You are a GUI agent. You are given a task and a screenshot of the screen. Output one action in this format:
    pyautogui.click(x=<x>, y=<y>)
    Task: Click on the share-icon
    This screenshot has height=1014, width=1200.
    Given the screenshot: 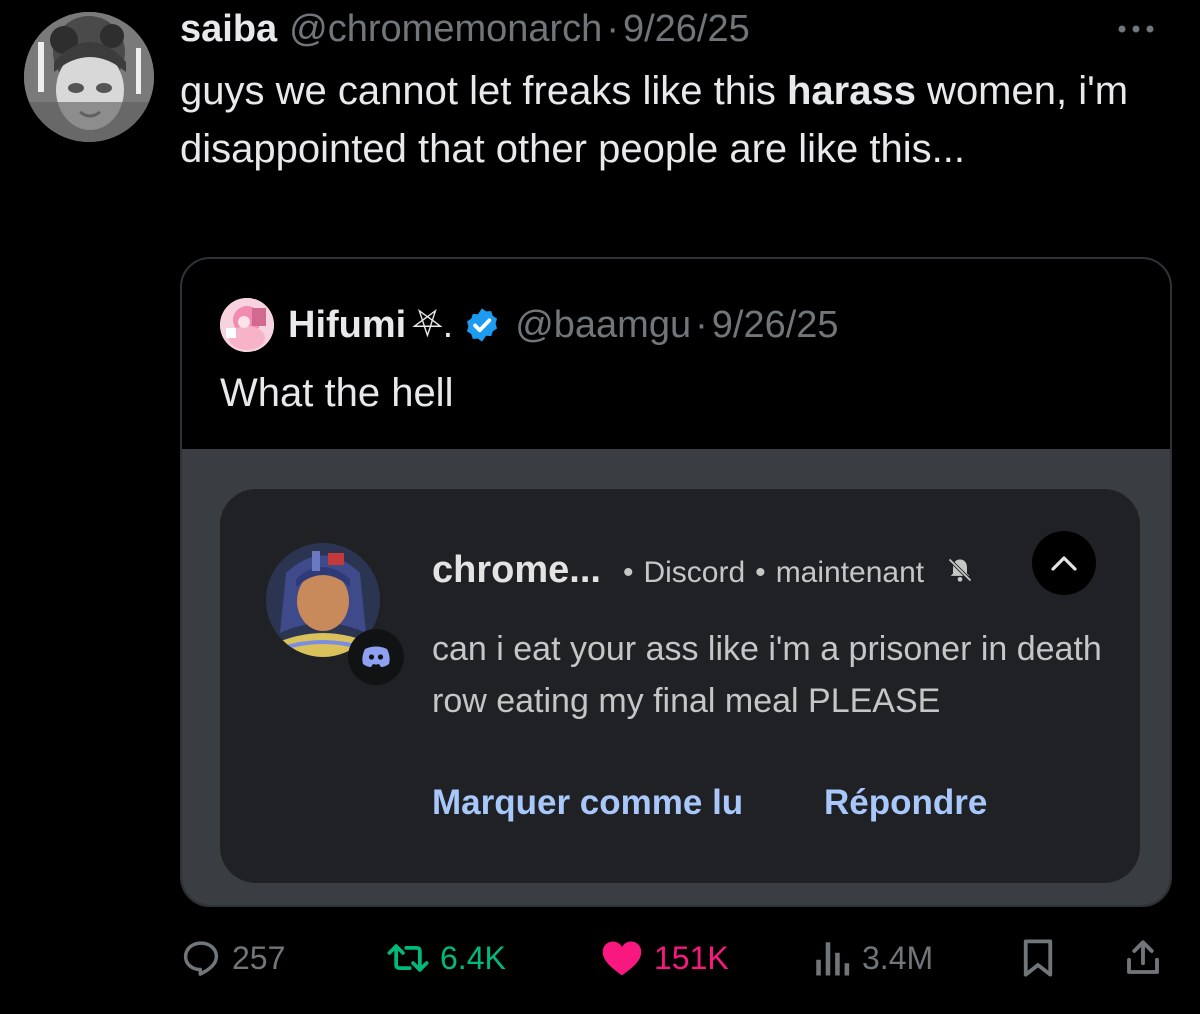 What is the action you would take?
    pyautogui.click(x=1143, y=957)
    